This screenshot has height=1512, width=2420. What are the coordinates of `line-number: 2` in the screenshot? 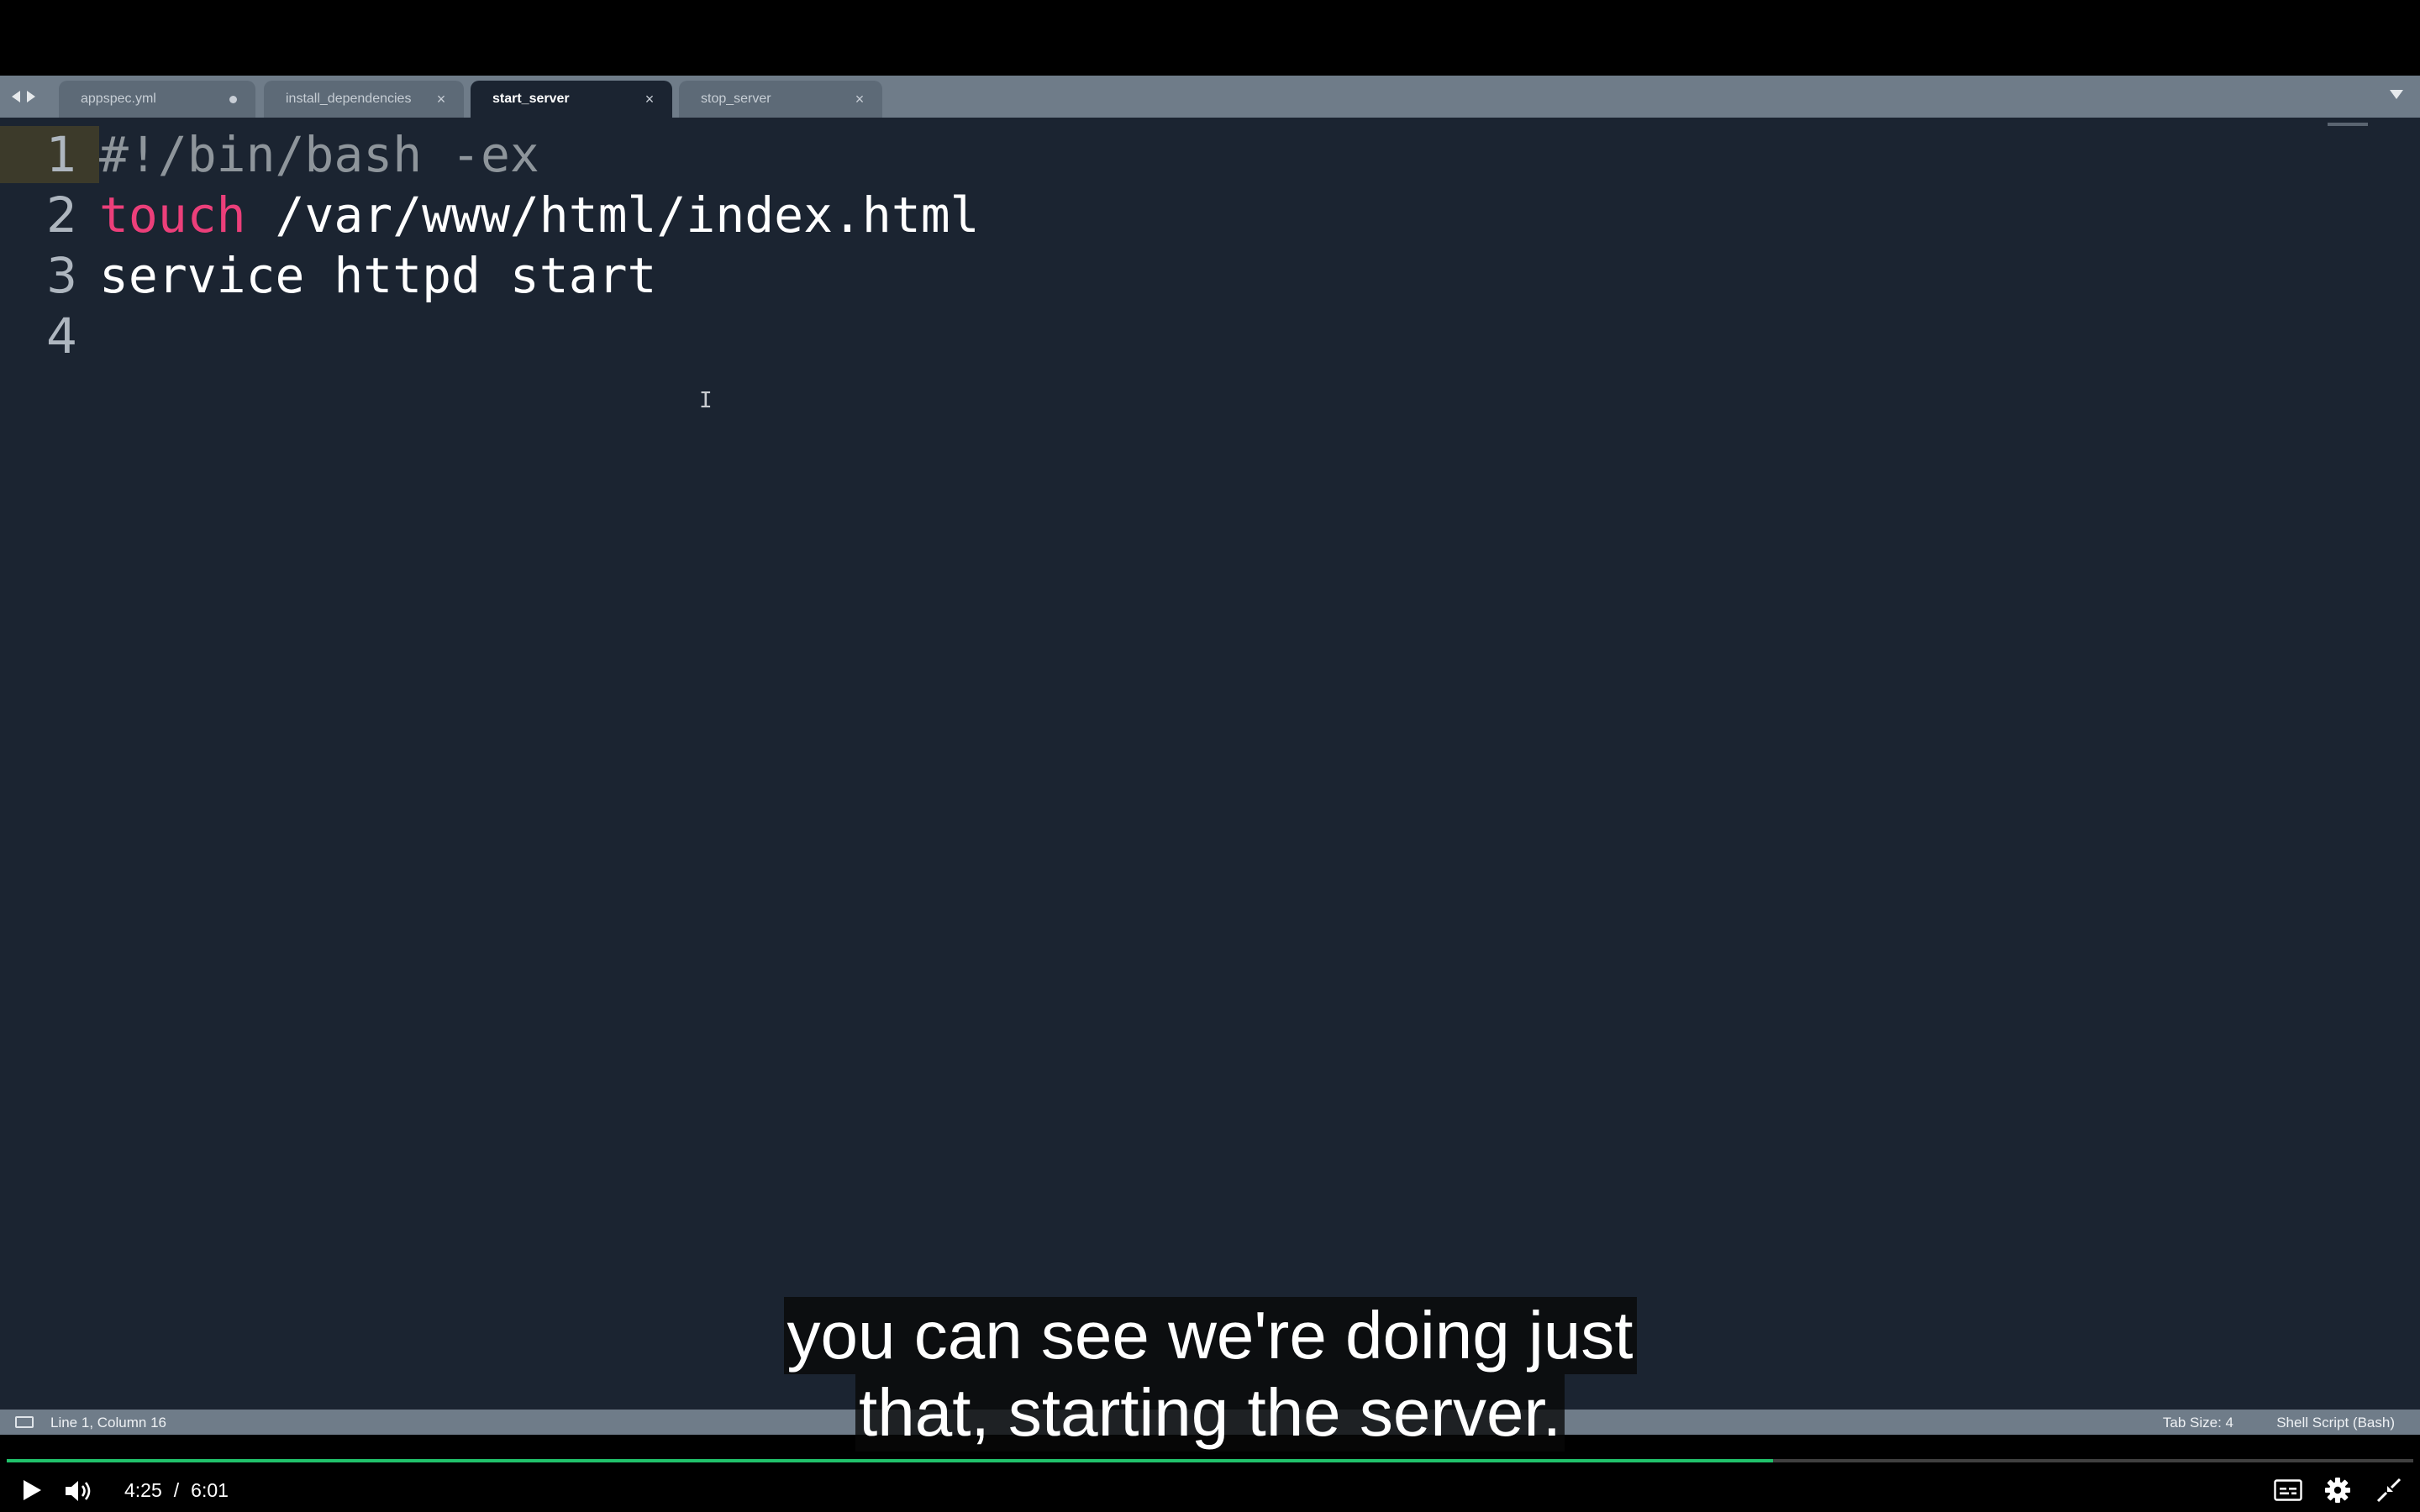 It's located at (62, 215).